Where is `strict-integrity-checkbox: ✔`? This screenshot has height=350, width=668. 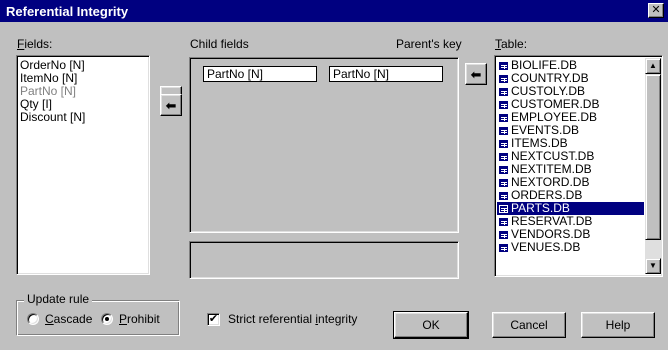 strict-integrity-checkbox: ✔ is located at coordinates (213, 319).